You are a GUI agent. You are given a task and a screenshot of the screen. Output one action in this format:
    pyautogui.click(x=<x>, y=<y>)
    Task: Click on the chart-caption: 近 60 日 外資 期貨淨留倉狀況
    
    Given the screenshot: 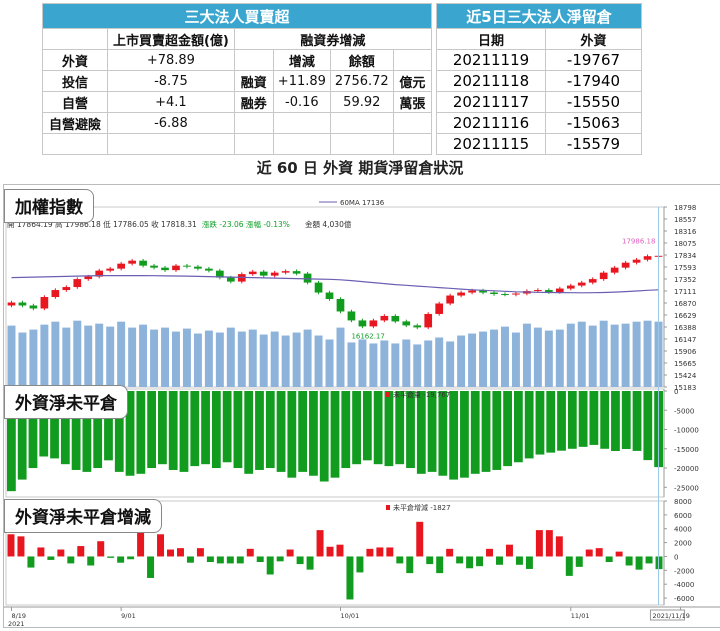 What is the action you would take?
    pyautogui.click(x=360, y=168)
    